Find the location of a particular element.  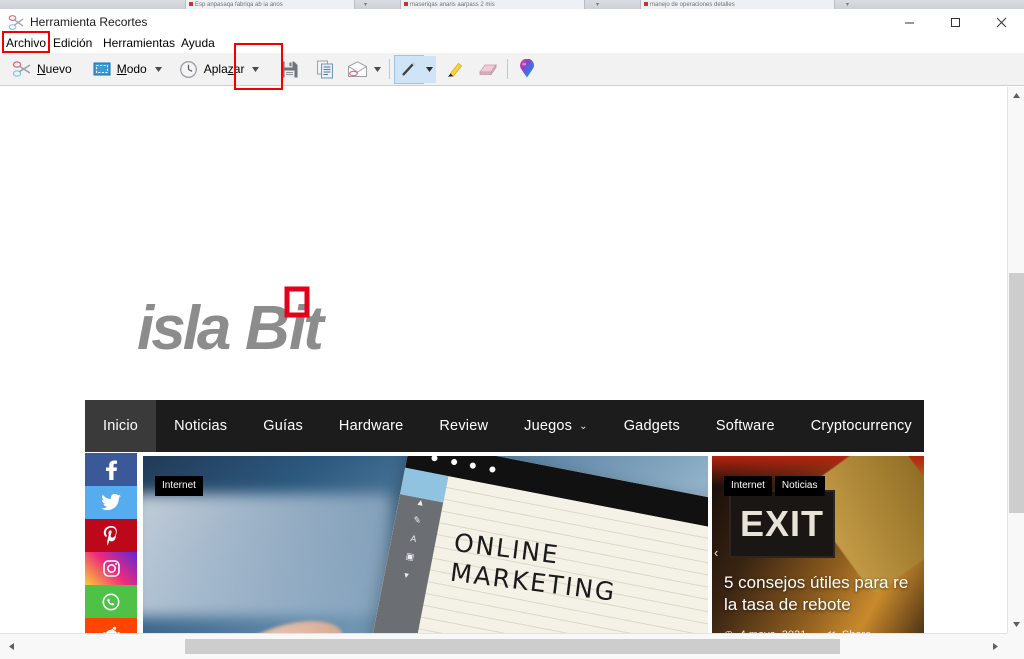

card-tags: Internet Noticias is located at coordinates (774, 486).